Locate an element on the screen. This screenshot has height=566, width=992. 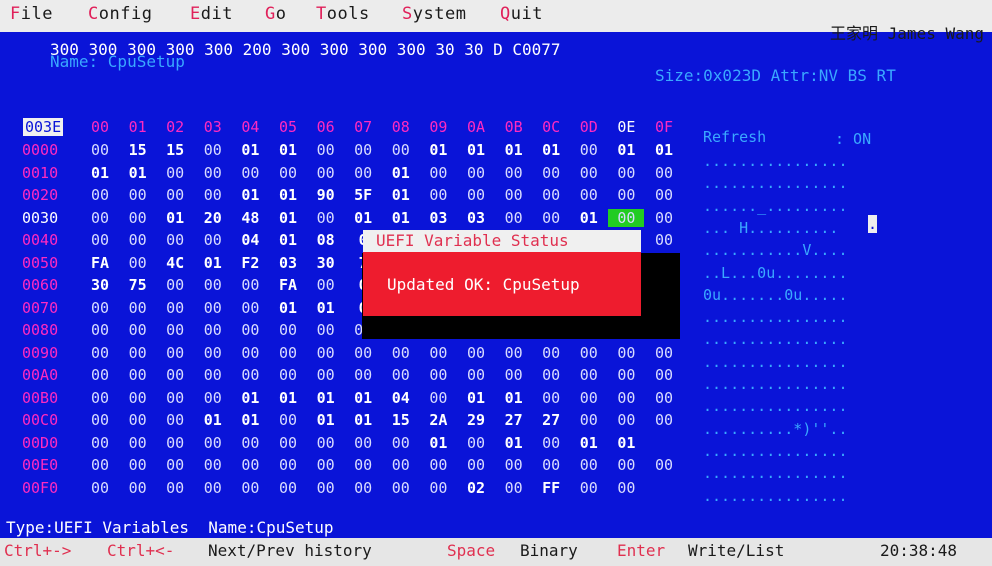
hex-byte: 20 is located at coordinates (213, 218).